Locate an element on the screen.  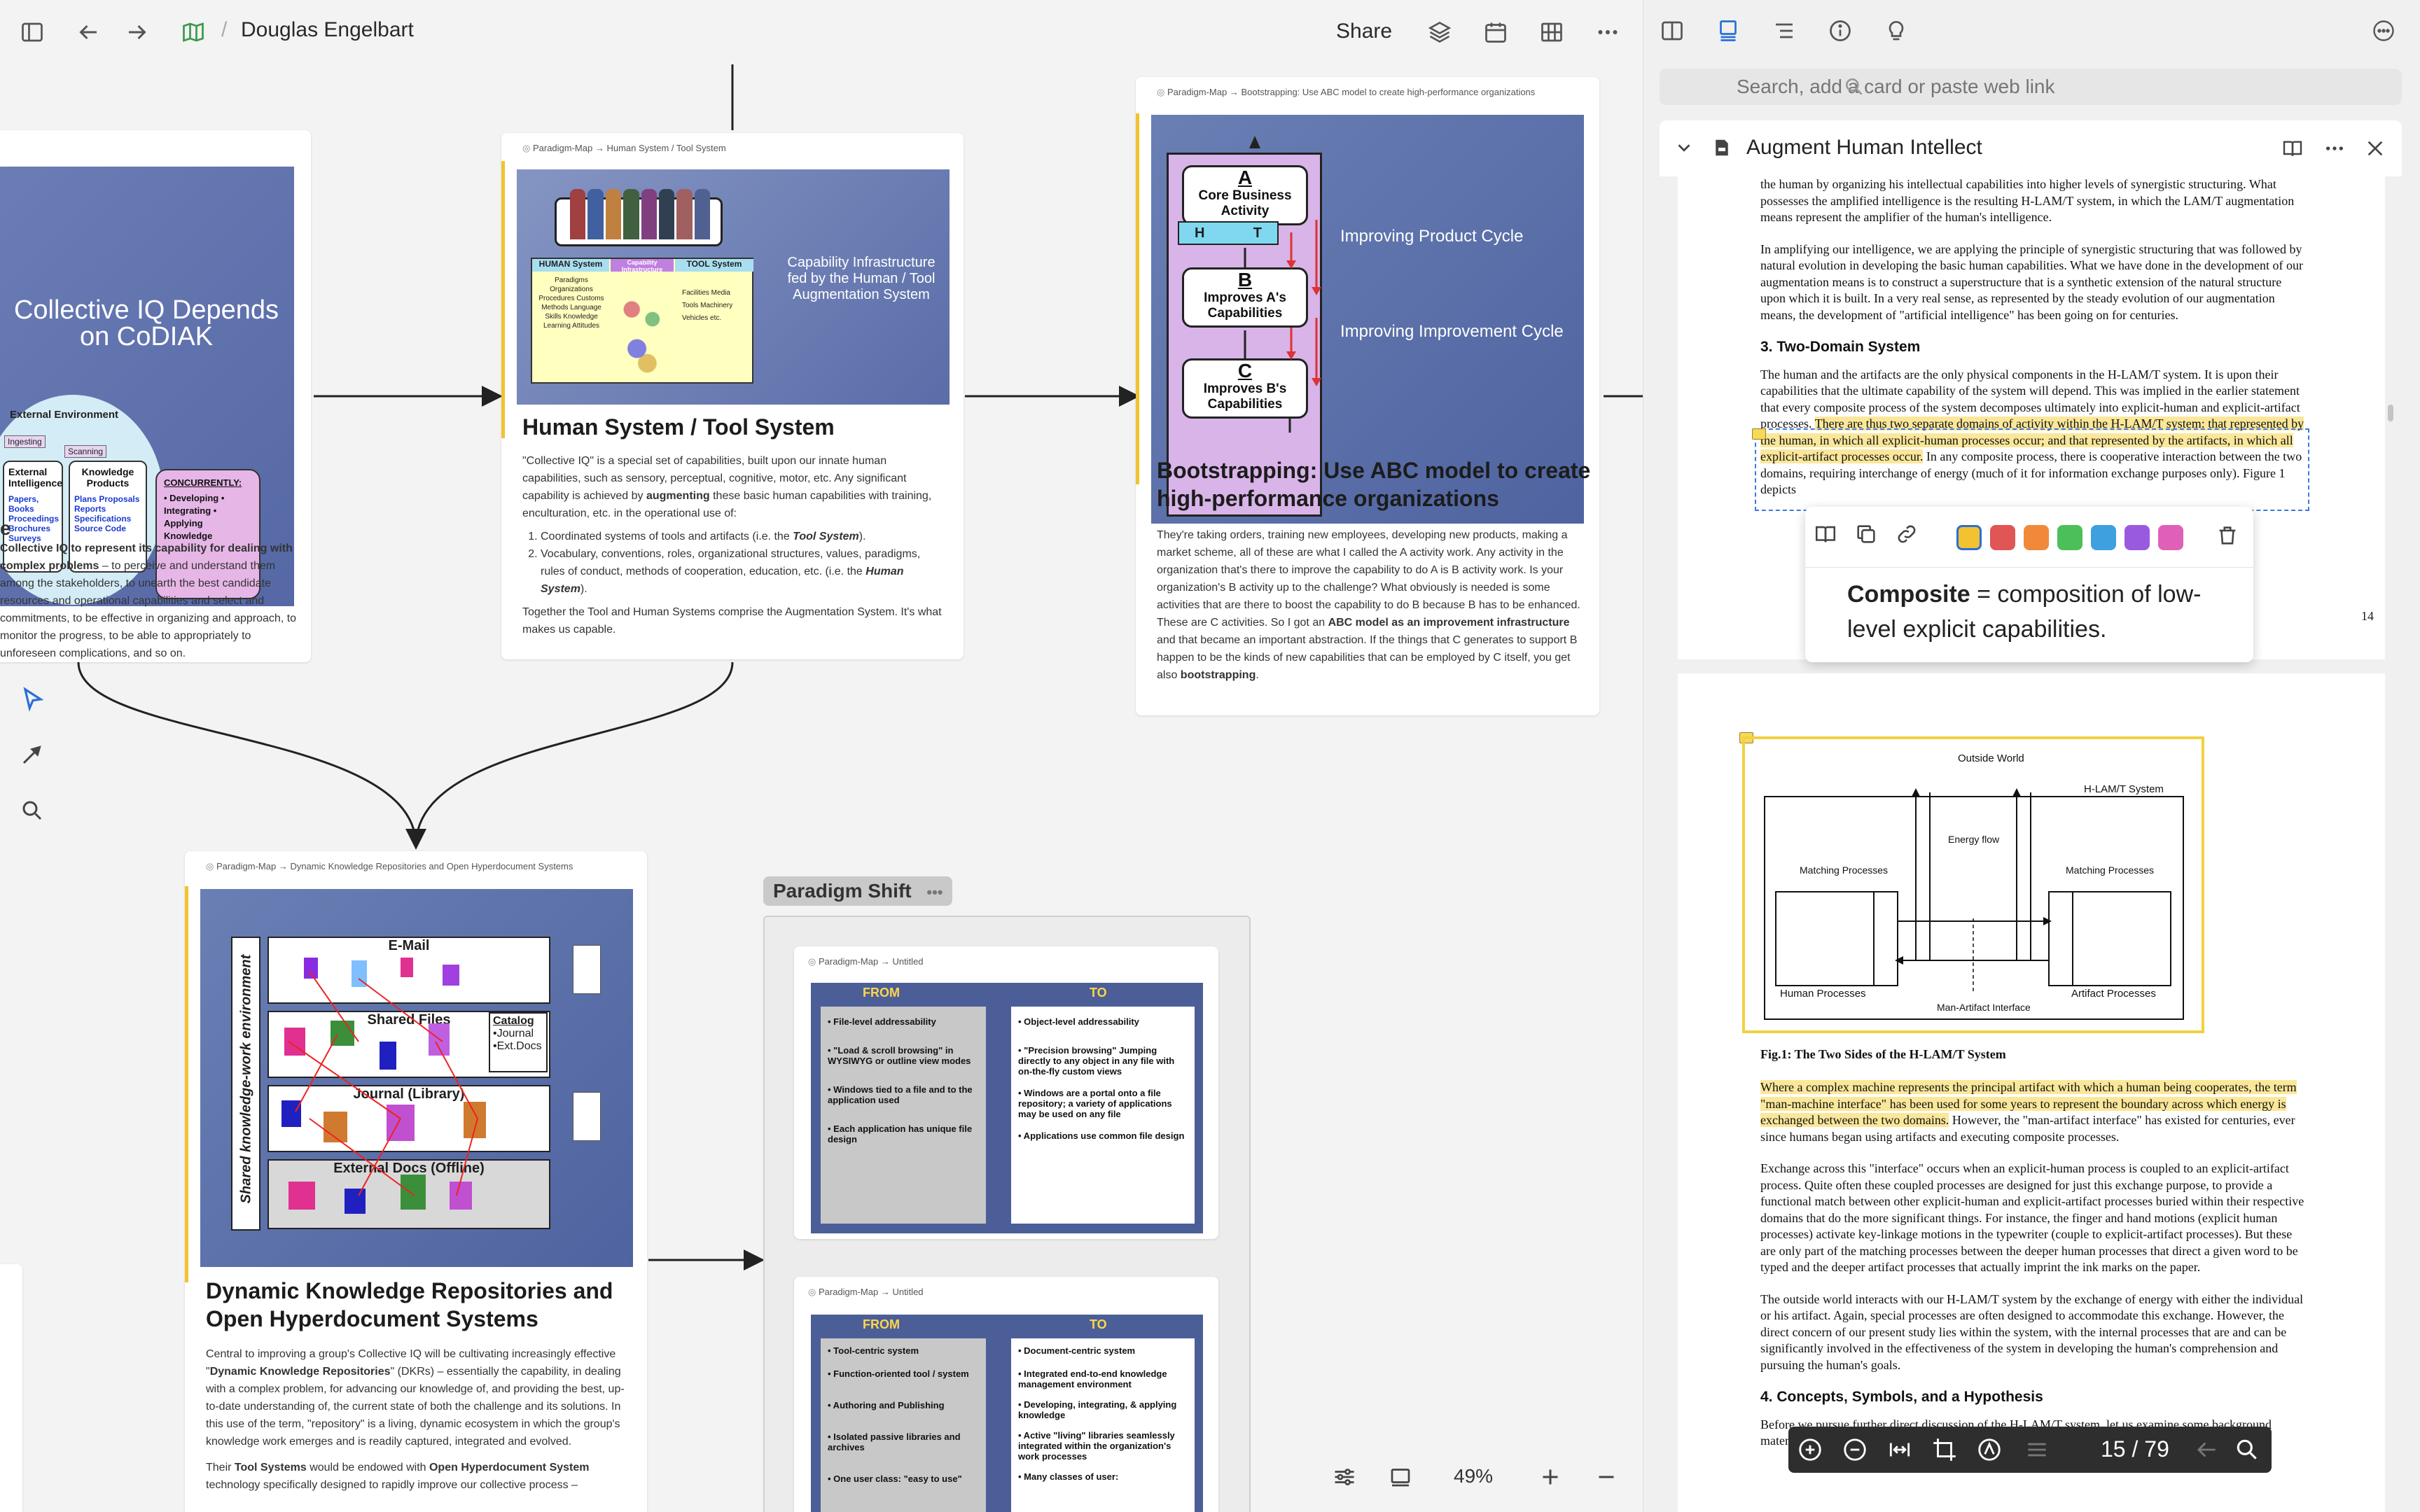
slide-side-bar: Shared knowledge-work environment is located at coordinates (246, 1084).